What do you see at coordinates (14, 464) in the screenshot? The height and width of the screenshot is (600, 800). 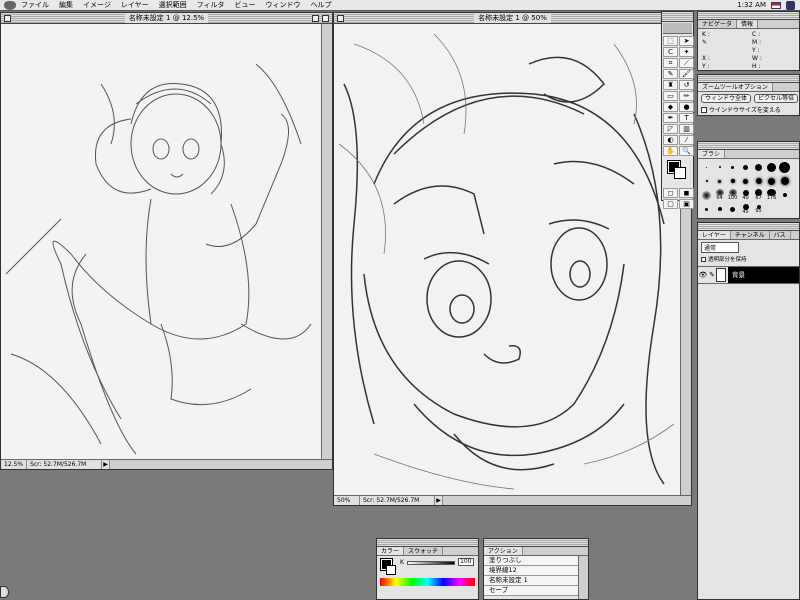 I see `zoom-level: 12.5%` at bounding box center [14, 464].